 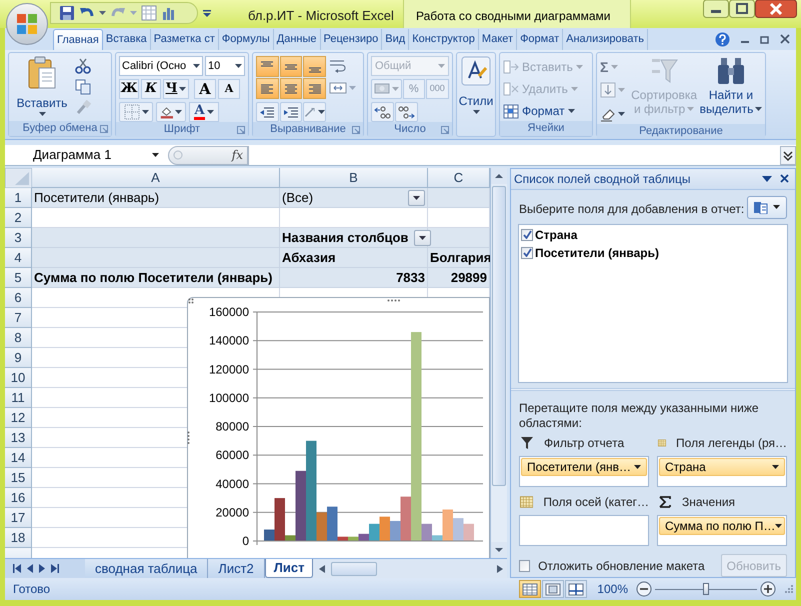 What do you see at coordinates (765, 39) in the screenshot?
I see `restore-icon` at bounding box center [765, 39].